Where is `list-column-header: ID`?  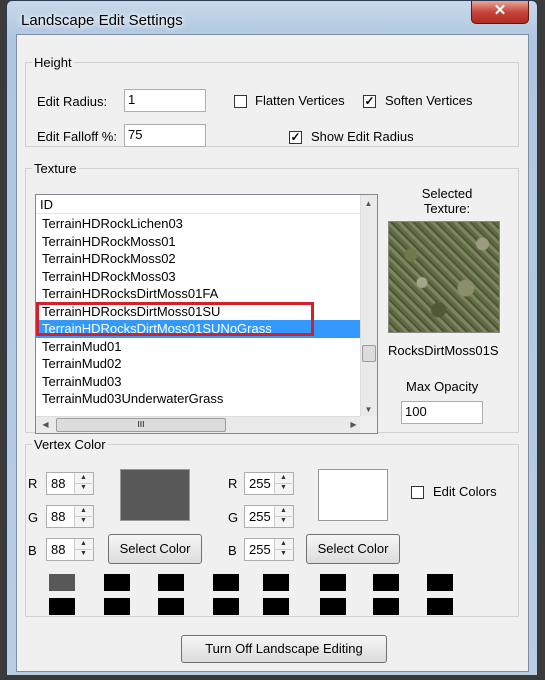 list-column-header: ID is located at coordinates (199, 204).